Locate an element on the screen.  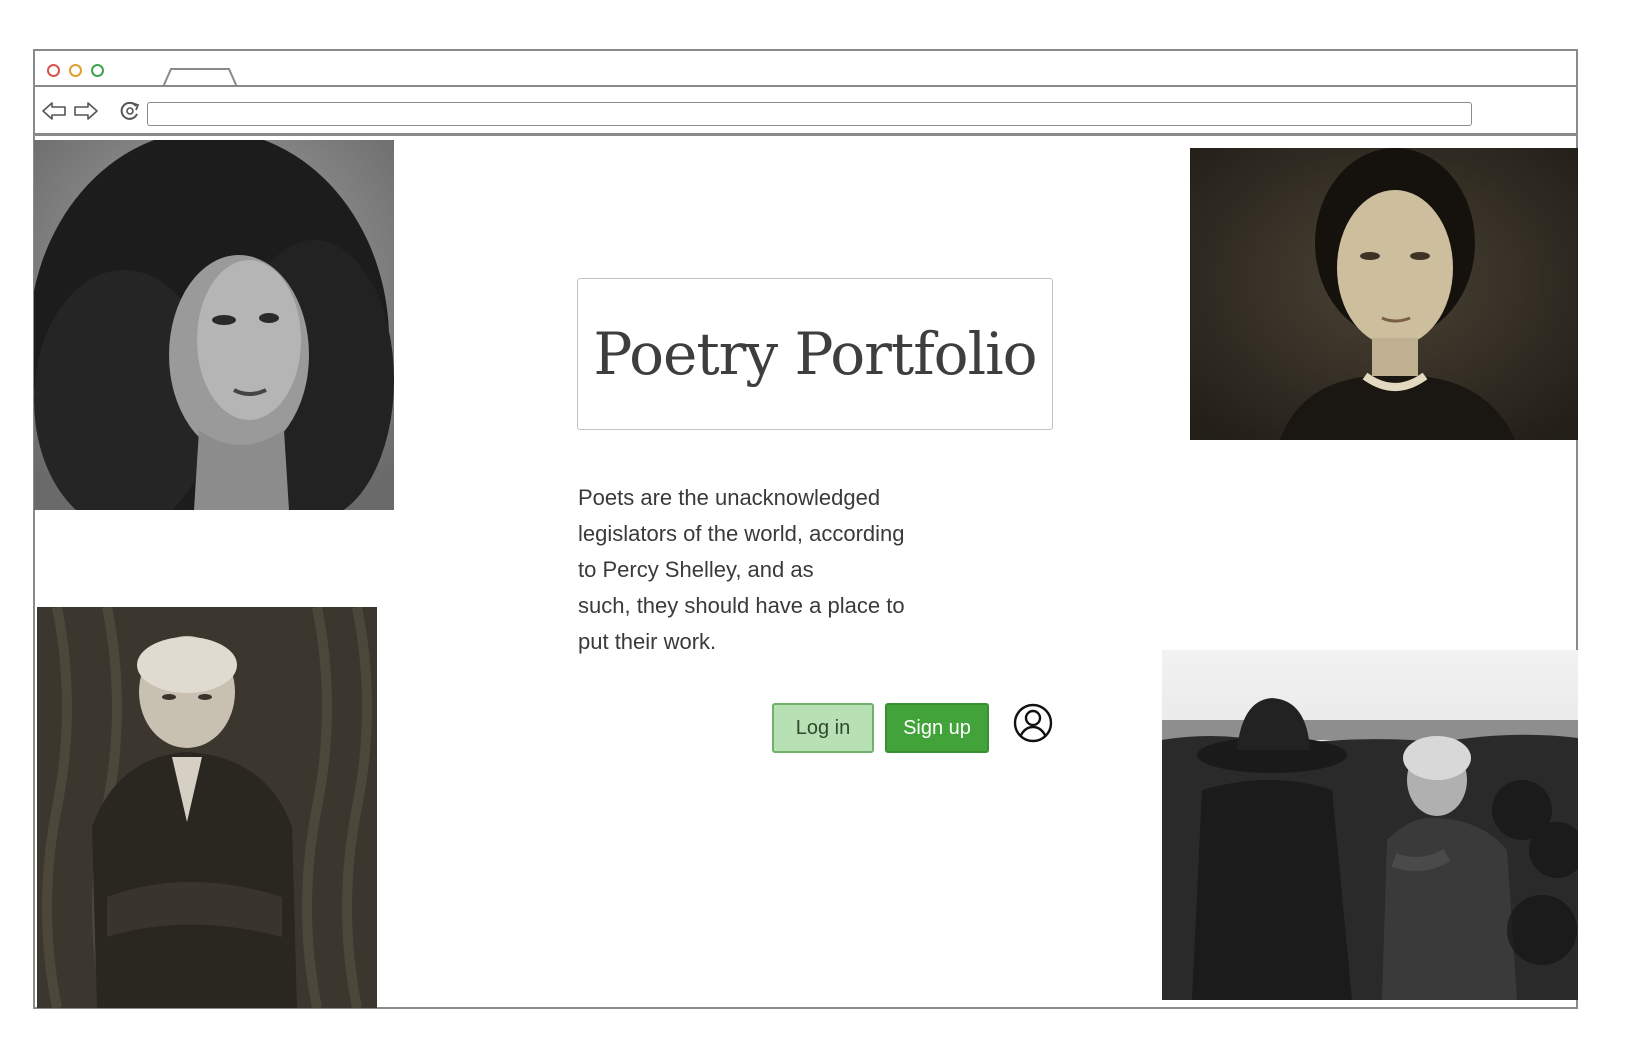
back-arrow-icon is located at coordinates (54, 111).